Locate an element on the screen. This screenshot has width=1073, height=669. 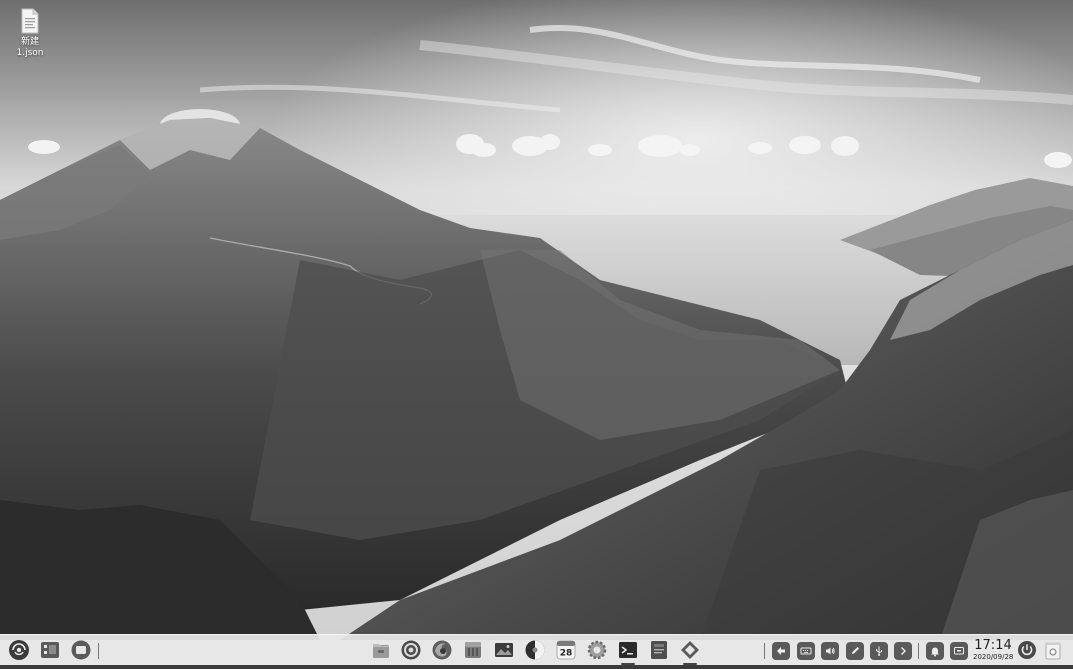
desktop-file-json: 新建 1.json is located at coordinates (30, 33).